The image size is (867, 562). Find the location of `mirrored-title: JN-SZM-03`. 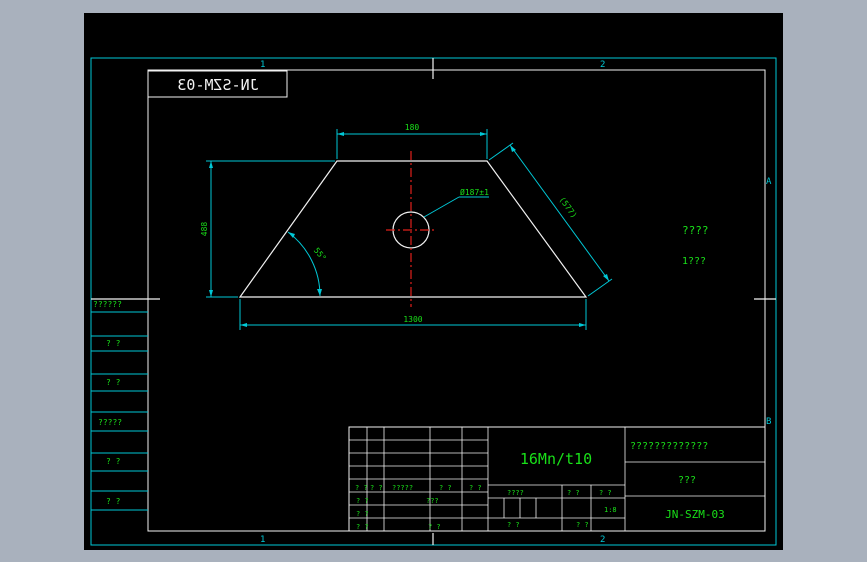

mirrored-title: JN-SZM-03 is located at coordinates (217, 85).